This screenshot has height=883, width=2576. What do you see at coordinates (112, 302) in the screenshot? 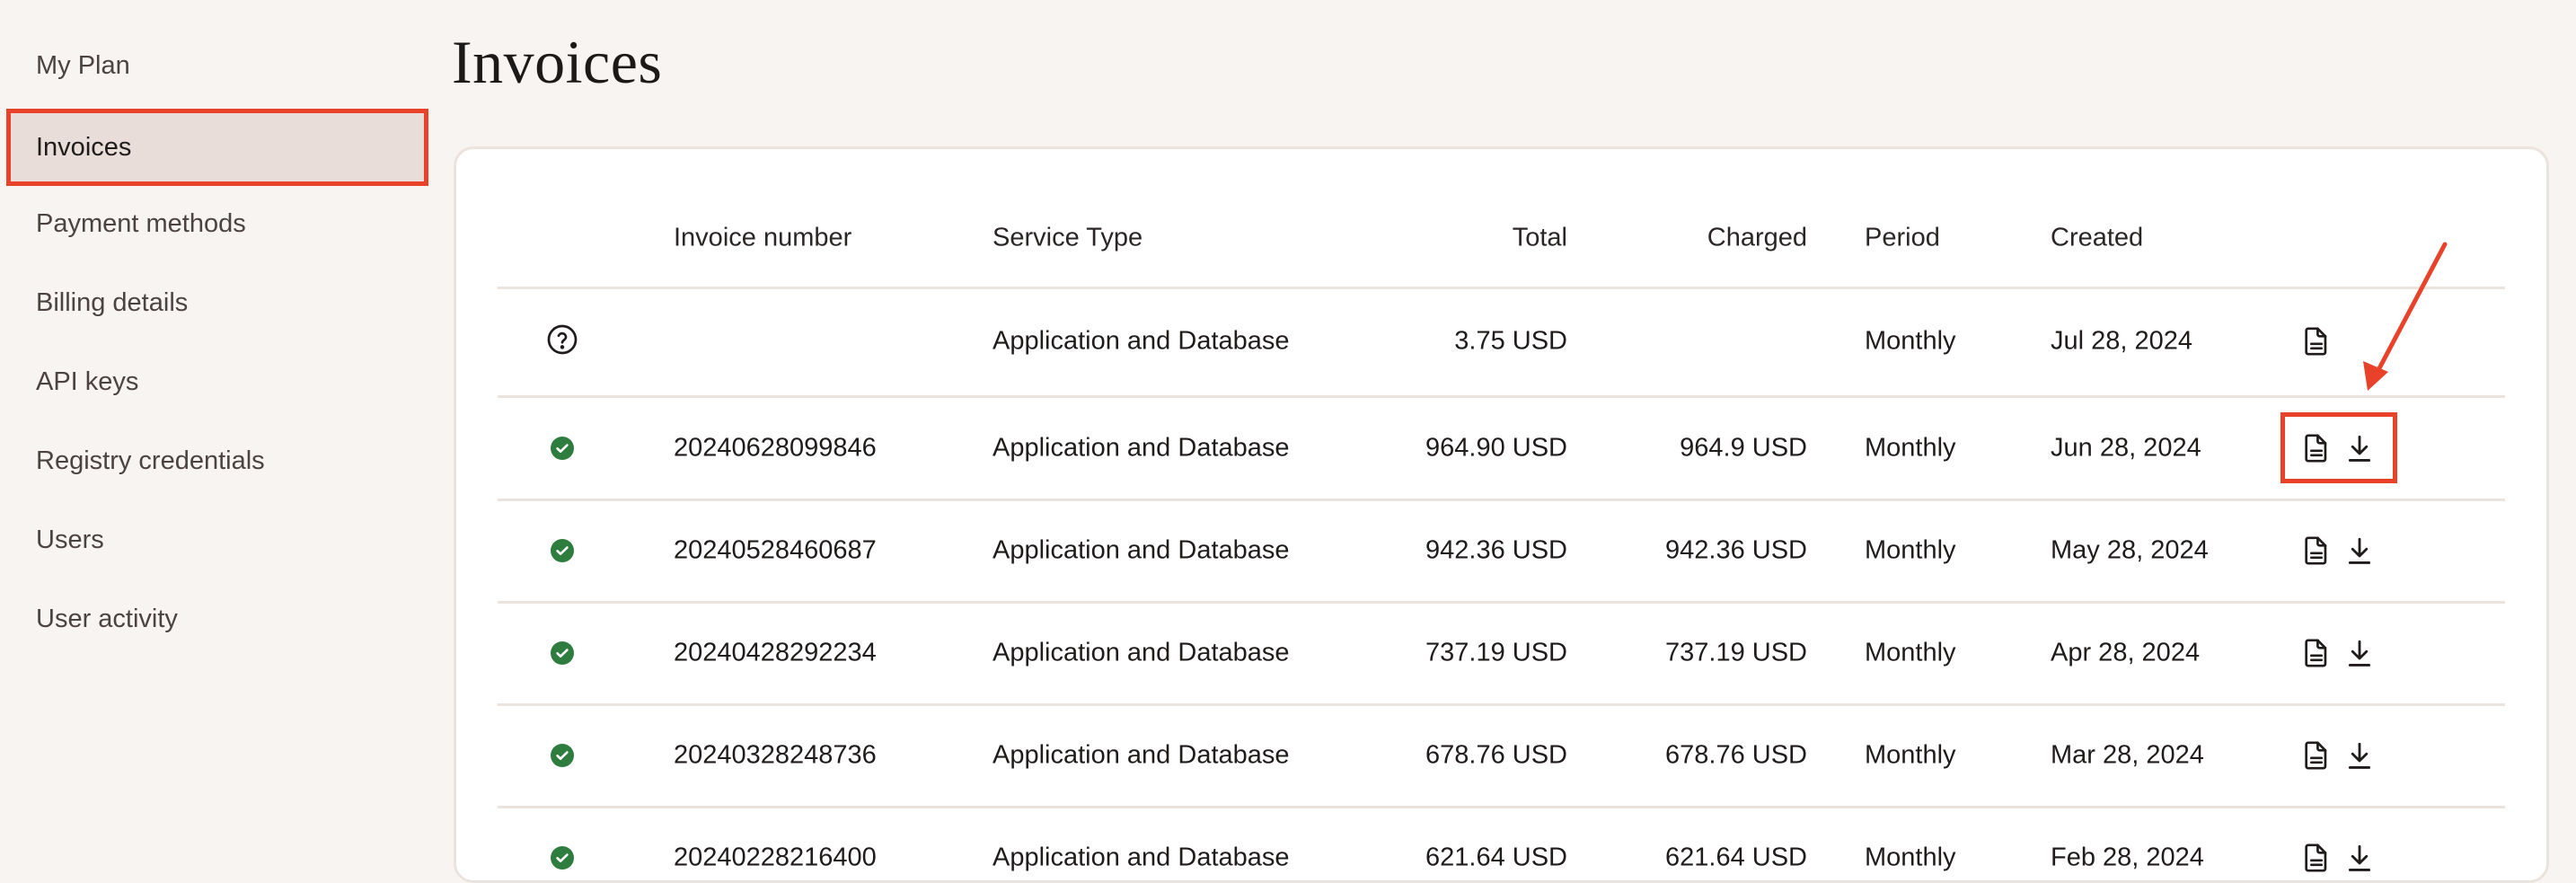
I see `sidebar-item-label: Billing details` at bounding box center [112, 302].